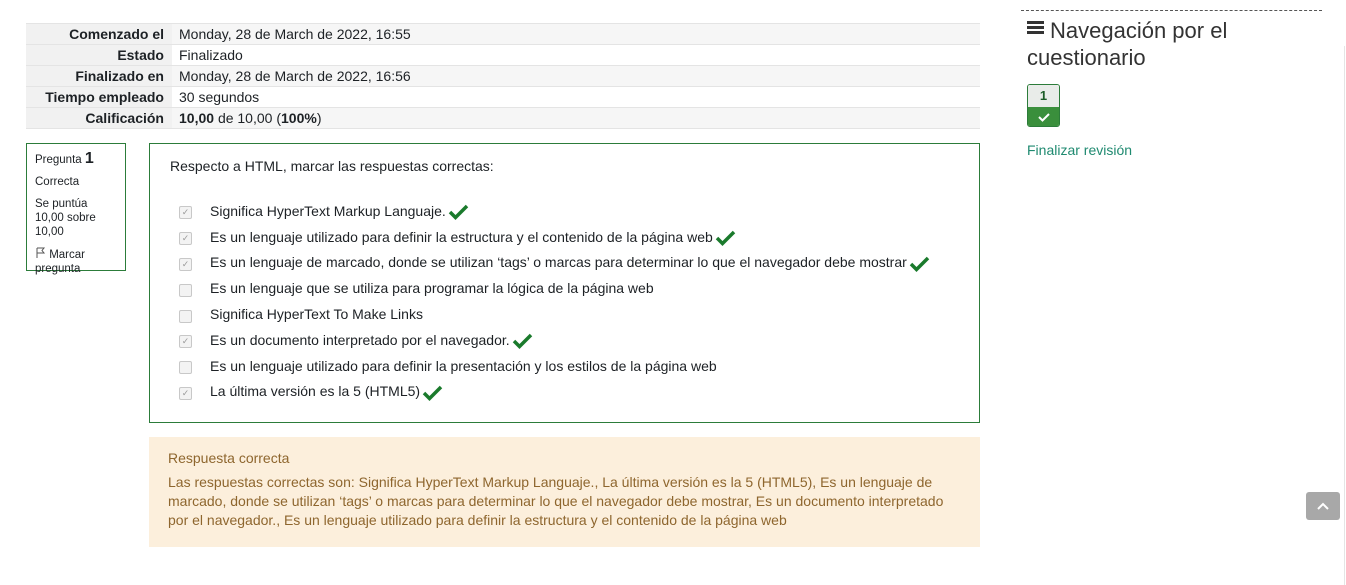 This screenshot has height=585, width=1346. Describe the element at coordinates (229, 458) in the screenshot. I see `feedback-title: Respuesta correcta` at that location.